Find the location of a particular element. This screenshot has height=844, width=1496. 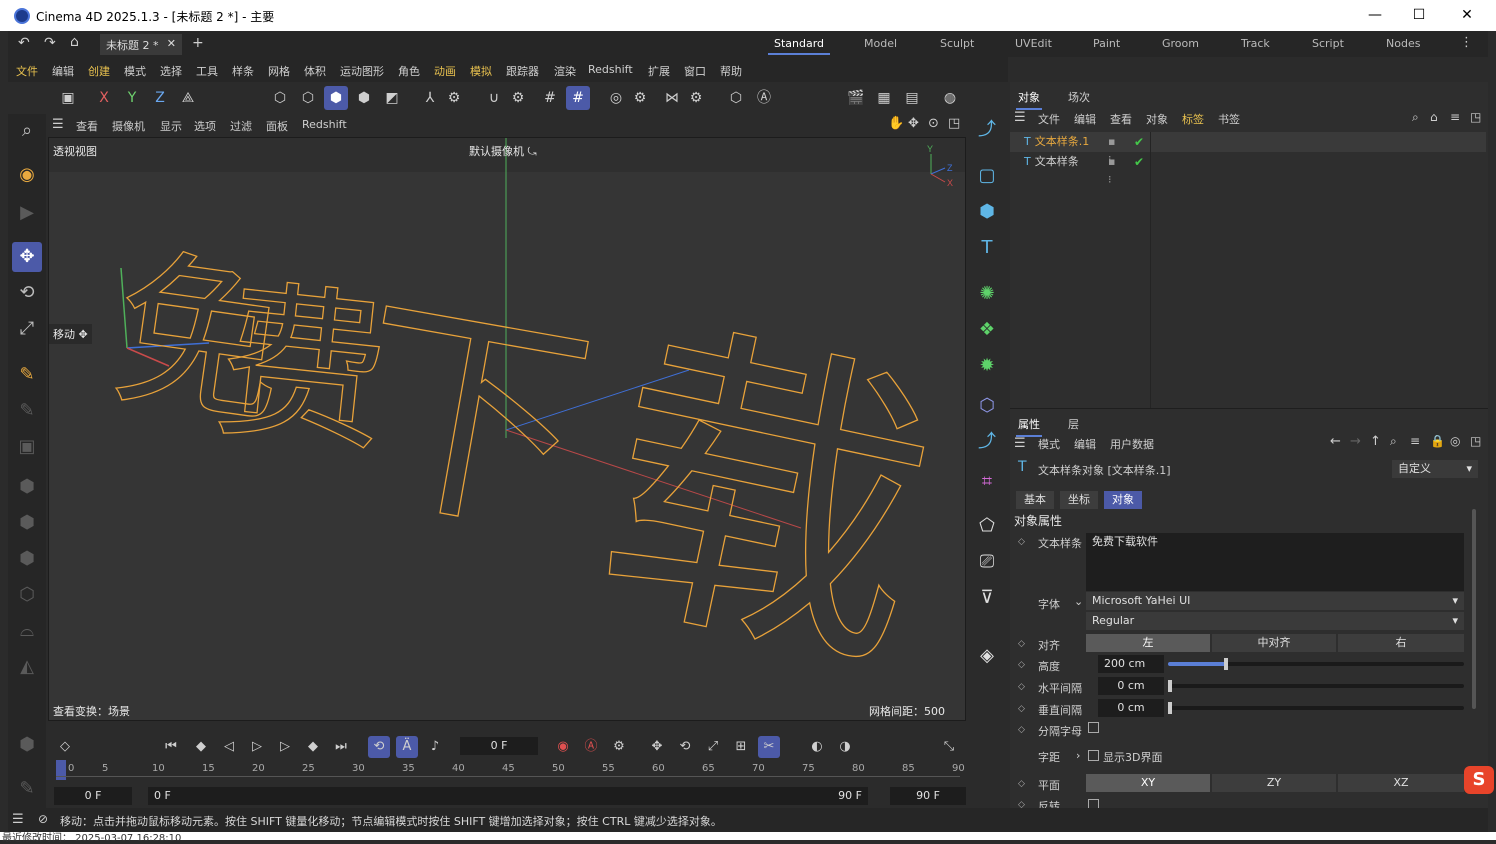

menu-create: 创建 is located at coordinates (99, 71).